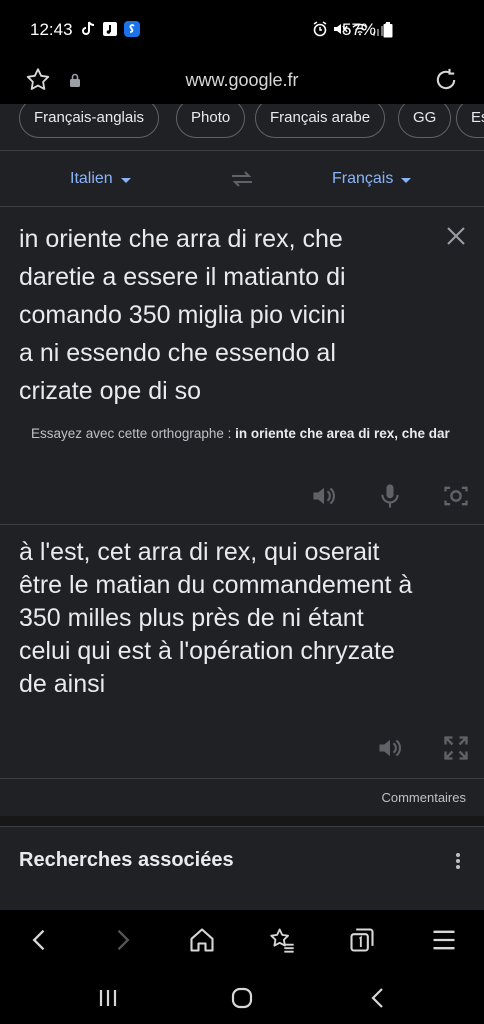  Describe the element at coordinates (89, 121) in the screenshot. I see `chip-francais-anglais: Français-anglais` at that location.